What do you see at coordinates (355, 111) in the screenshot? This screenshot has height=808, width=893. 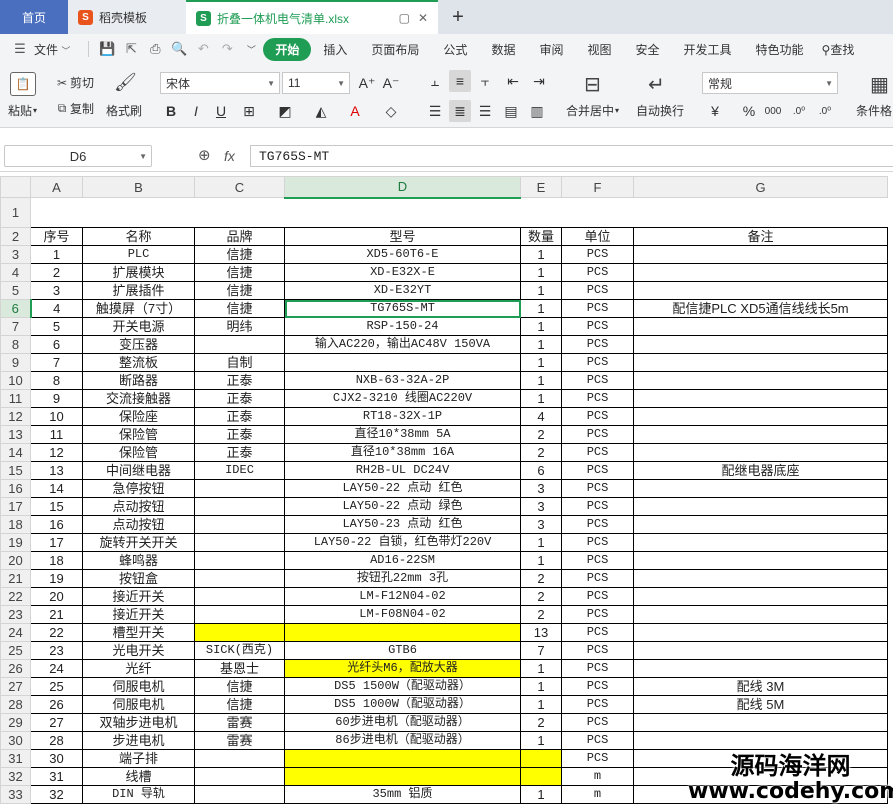 I see `font-color-icon: A` at bounding box center [355, 111].